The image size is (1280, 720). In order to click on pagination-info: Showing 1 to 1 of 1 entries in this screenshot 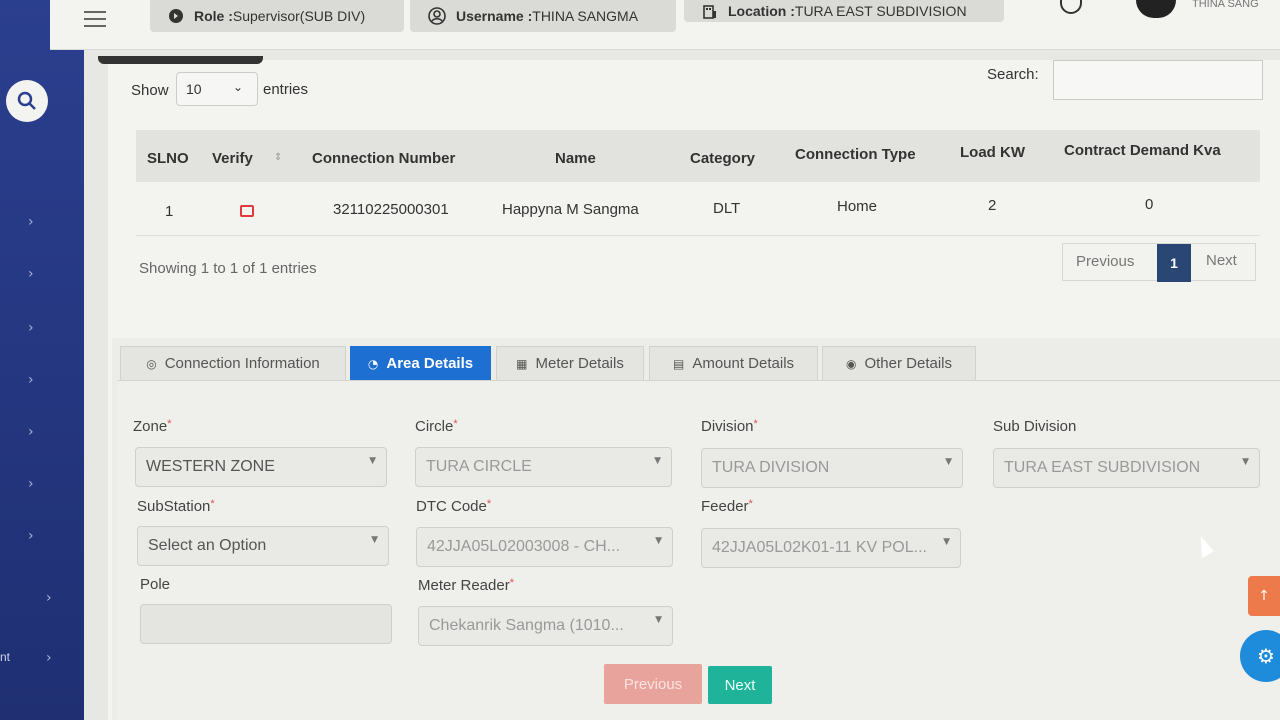, I will do `click(228, 268)`.